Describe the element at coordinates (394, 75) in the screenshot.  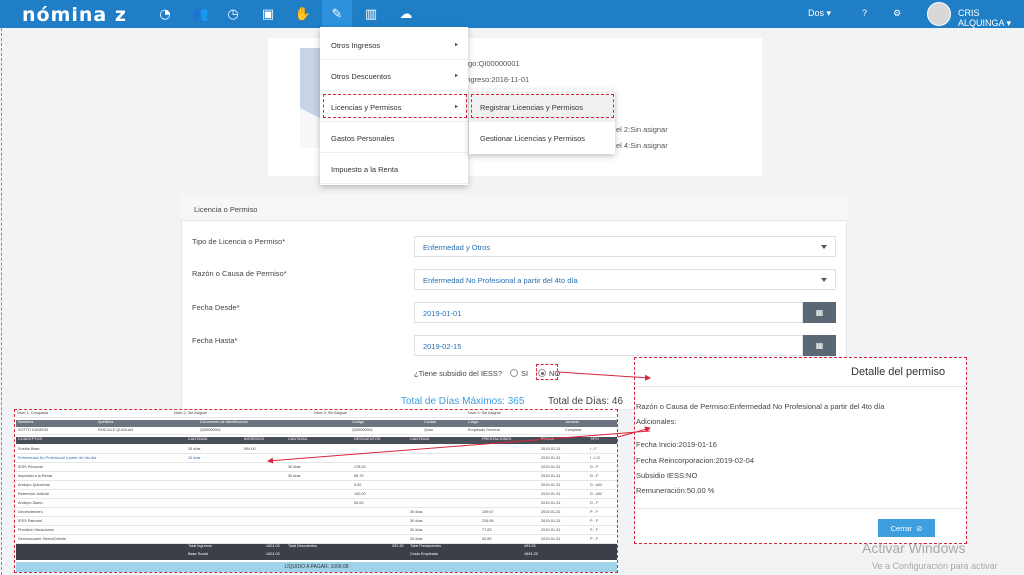
I see `menu-item-otros-descuentos: Otros Descuentos ▸` at that location.